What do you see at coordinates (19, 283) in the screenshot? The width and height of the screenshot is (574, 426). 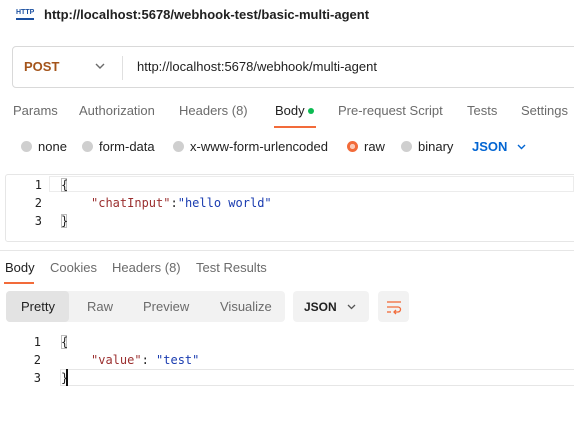 I see `active-response-tab-indicator` at bounding box center [19, 283].